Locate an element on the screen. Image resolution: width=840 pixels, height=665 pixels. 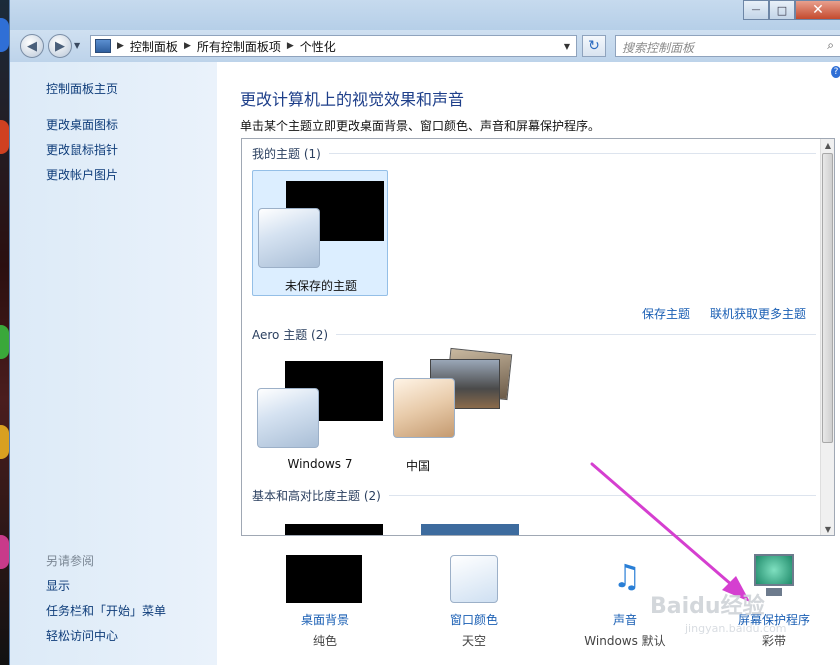
see-also-ease-of-access: 轻松访问中心 is located at coordinates (82, 635).